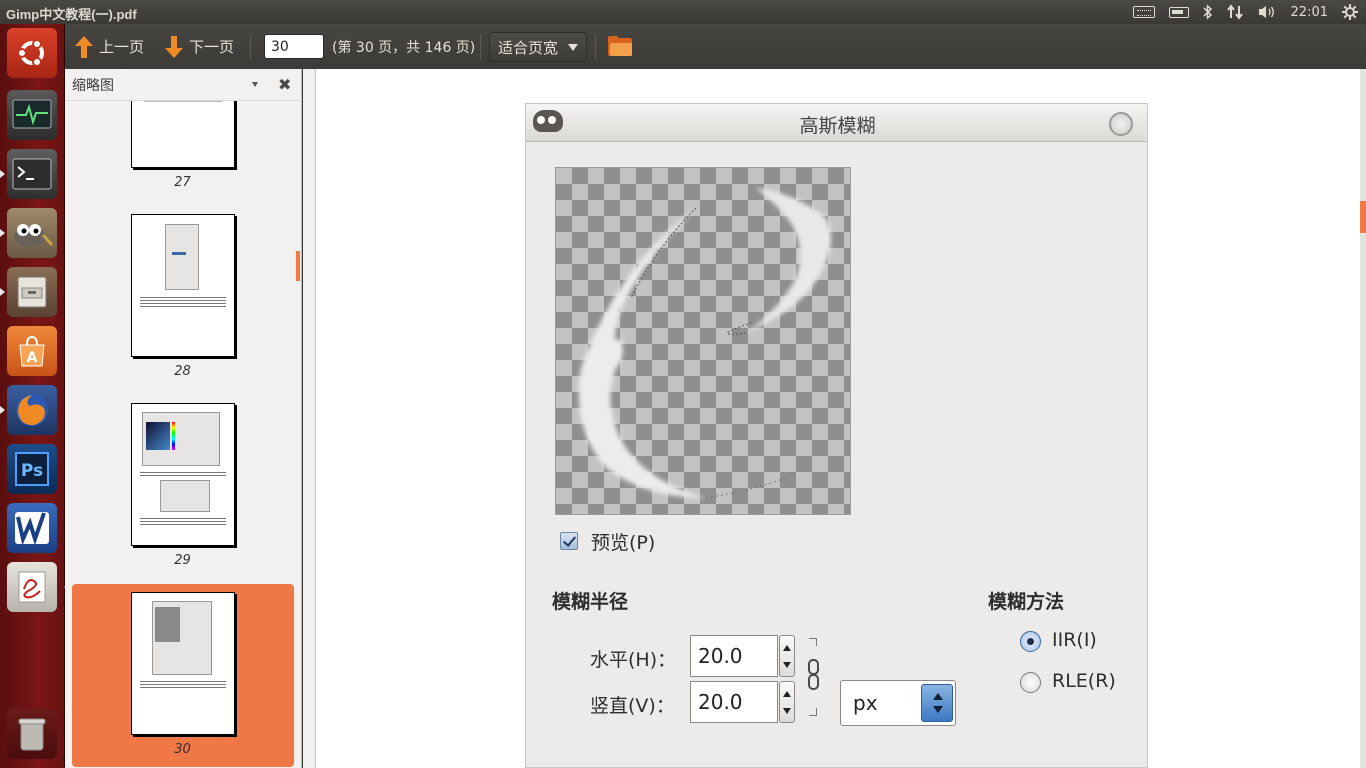 The image size is (1366, 768). I want to click on bluetooth-icon, so click(1208, 12).